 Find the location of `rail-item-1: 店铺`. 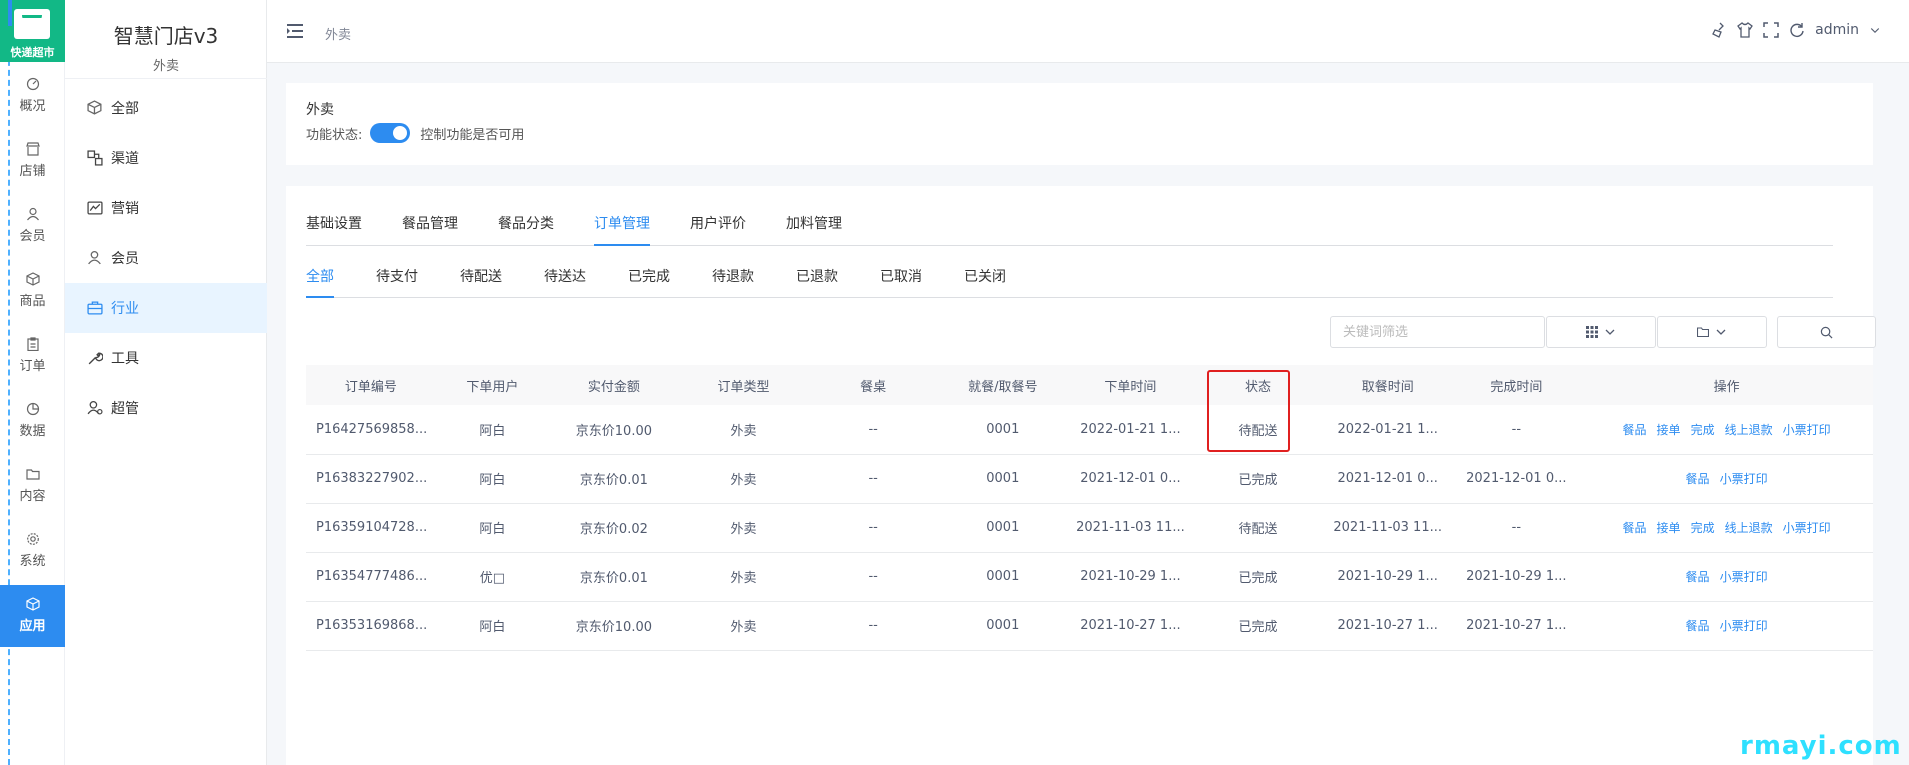

rail-item-1: 店铺 is located at coordinates (32, 161).